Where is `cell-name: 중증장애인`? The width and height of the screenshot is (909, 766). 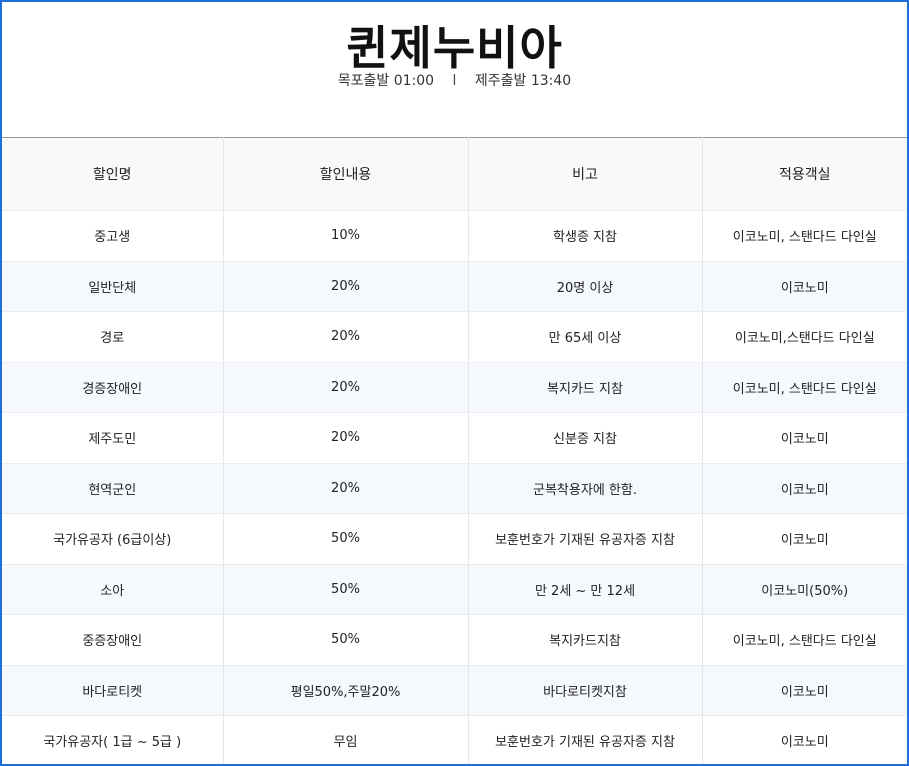 cell-name: 중증장애인 is located at coordinates (113, 640).